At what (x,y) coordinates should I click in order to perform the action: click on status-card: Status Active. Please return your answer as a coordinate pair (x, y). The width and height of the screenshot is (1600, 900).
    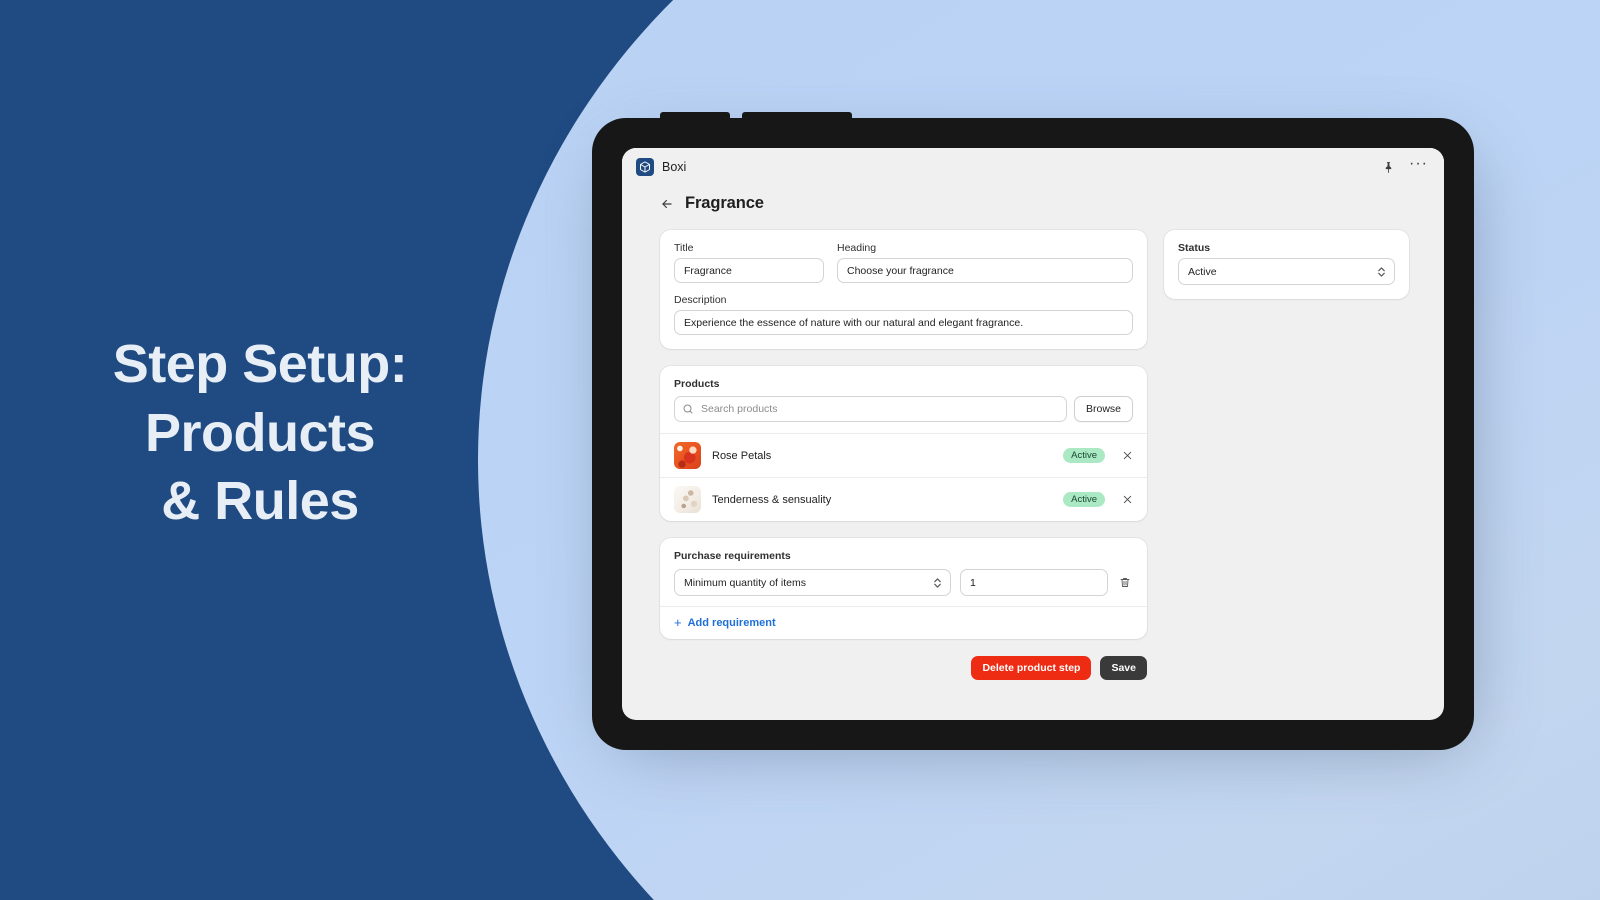
    Looking at the image, I should click on (1286, 264).